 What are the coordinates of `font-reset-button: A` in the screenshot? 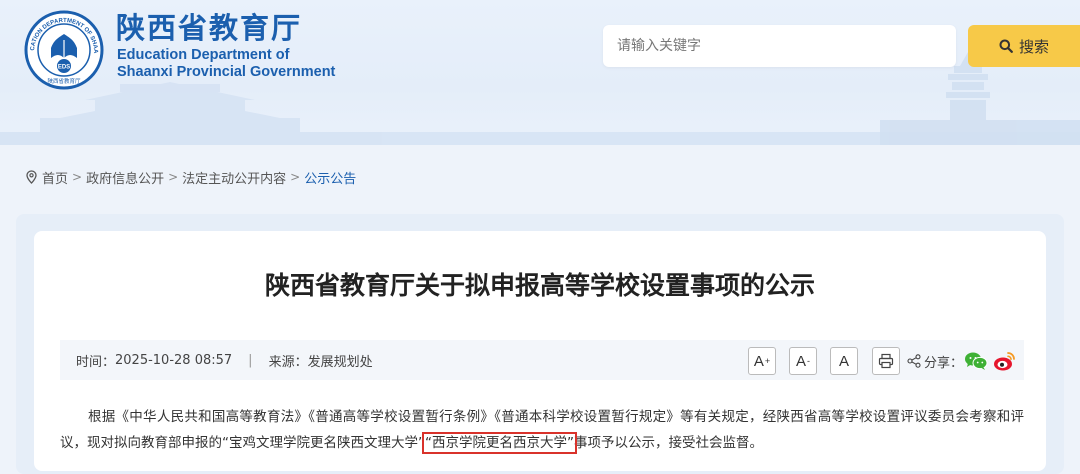 It's located at (844, 361).